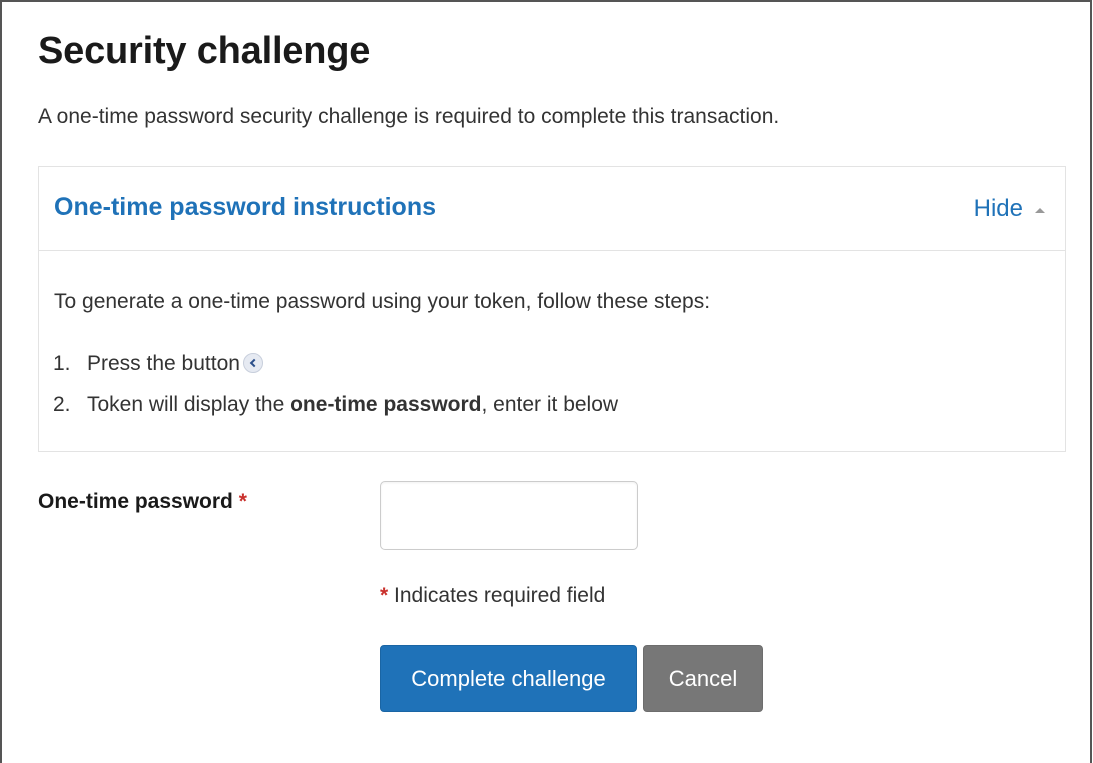 This screenshot has height=763, width=1093. Describe the element at coordinates (135, 501) in the screenshot. I see `otp-label-text: One-time password` at that location.